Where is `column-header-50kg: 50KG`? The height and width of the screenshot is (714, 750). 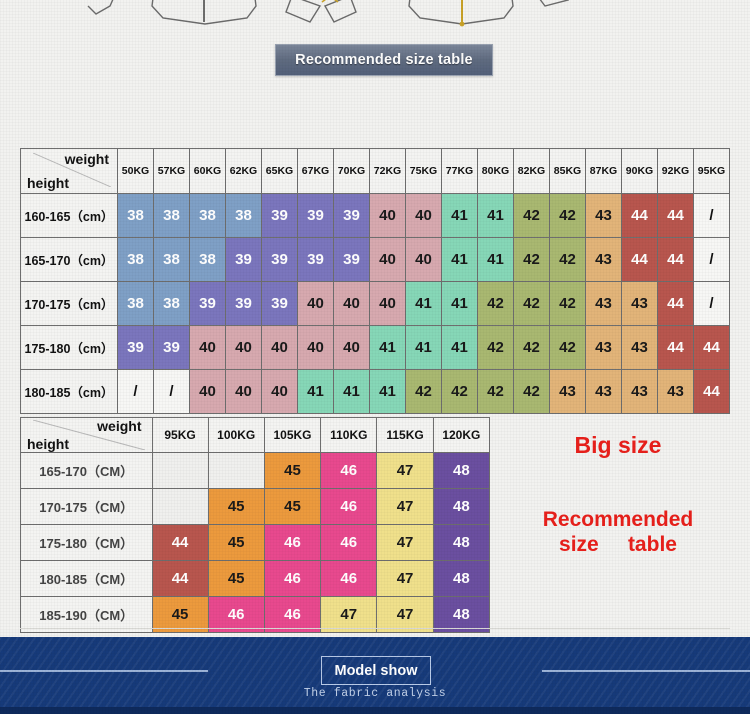 column-header-50kg: 50KG is located at coordinates (135, 171).